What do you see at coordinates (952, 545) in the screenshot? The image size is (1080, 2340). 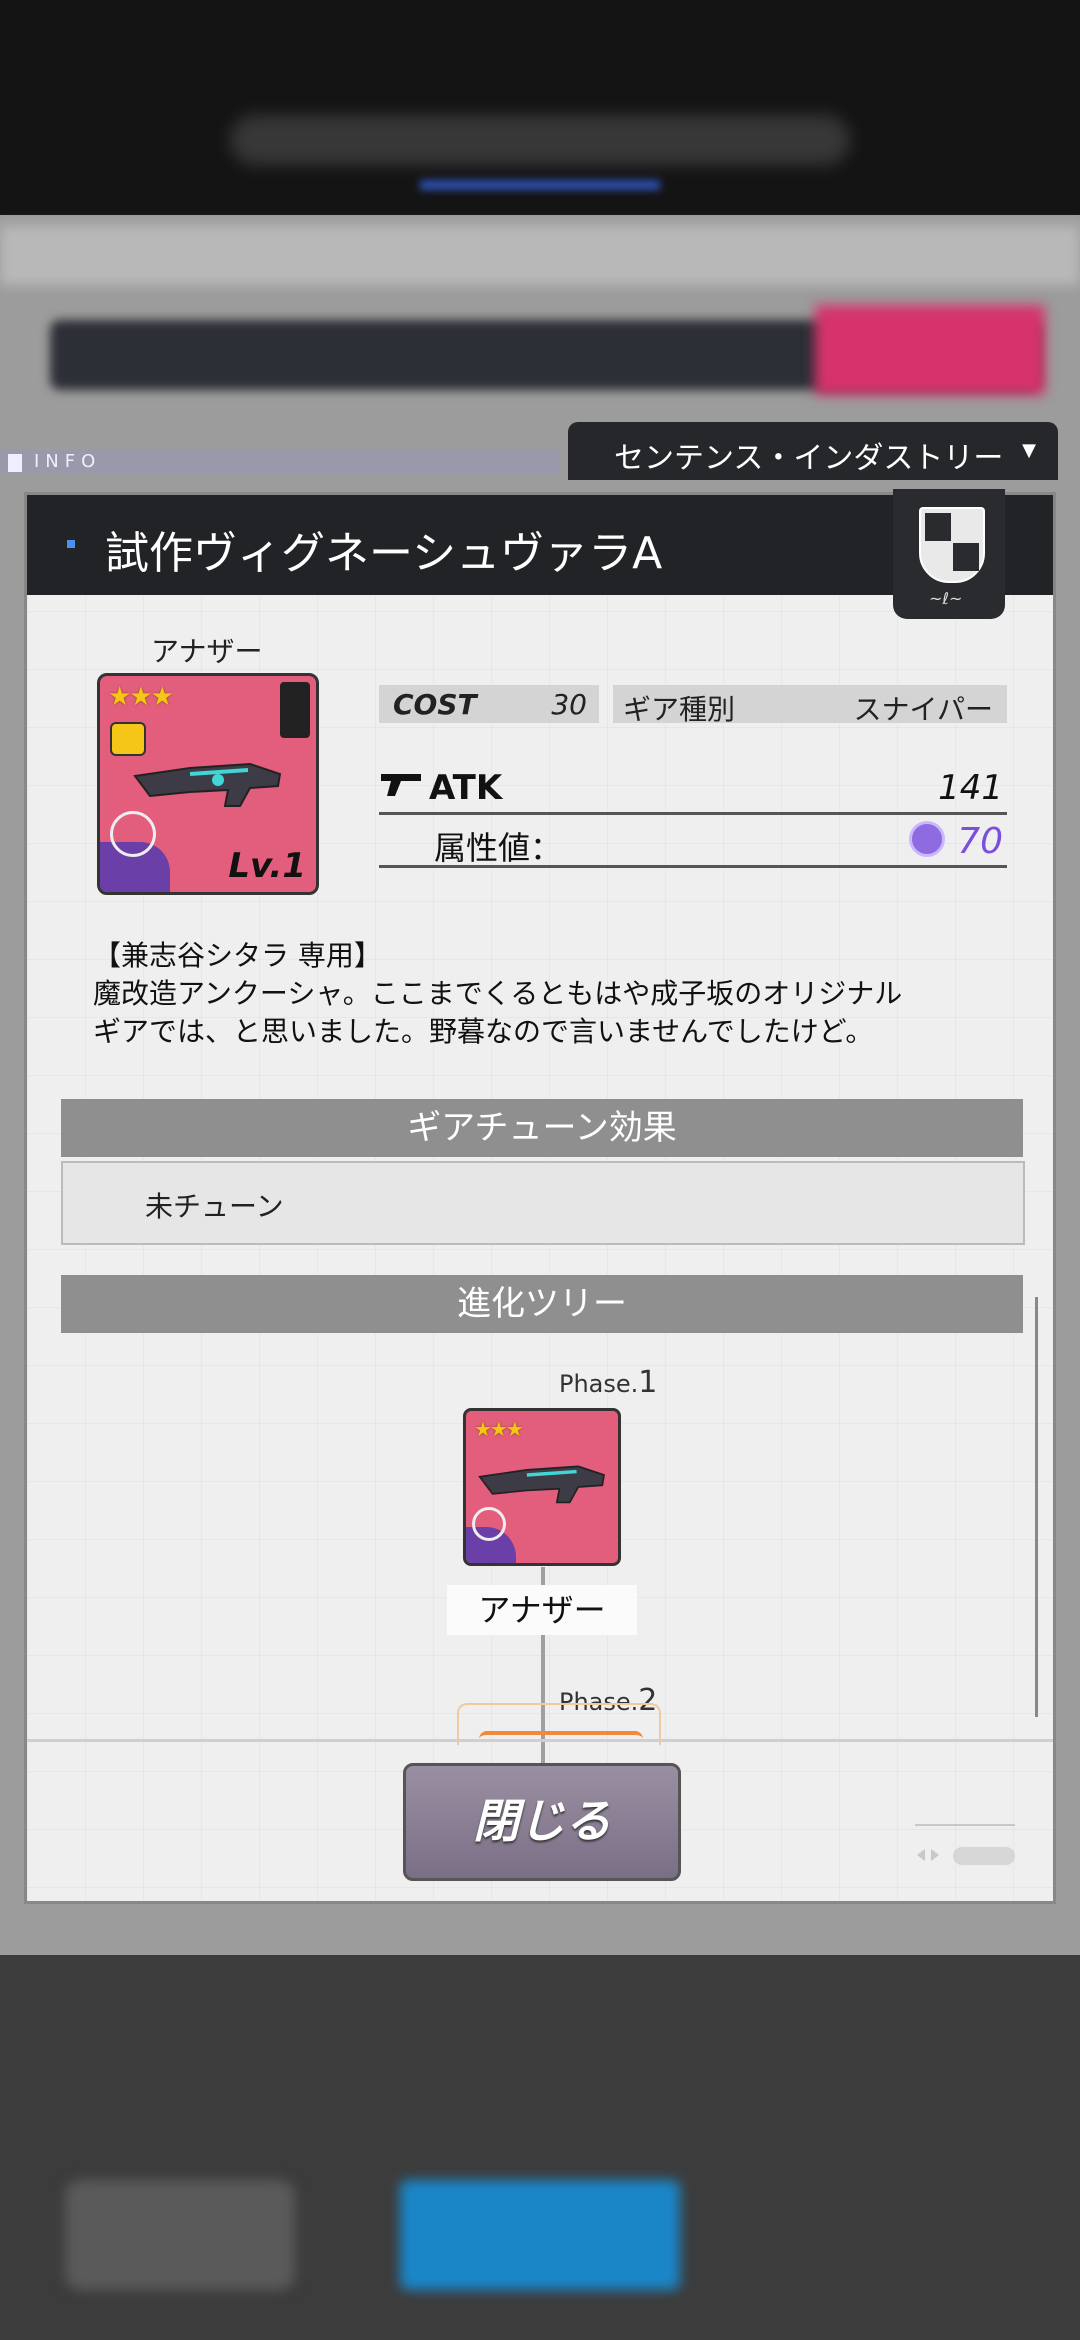 I see `shield-icon` at bounding box center [952, 545].